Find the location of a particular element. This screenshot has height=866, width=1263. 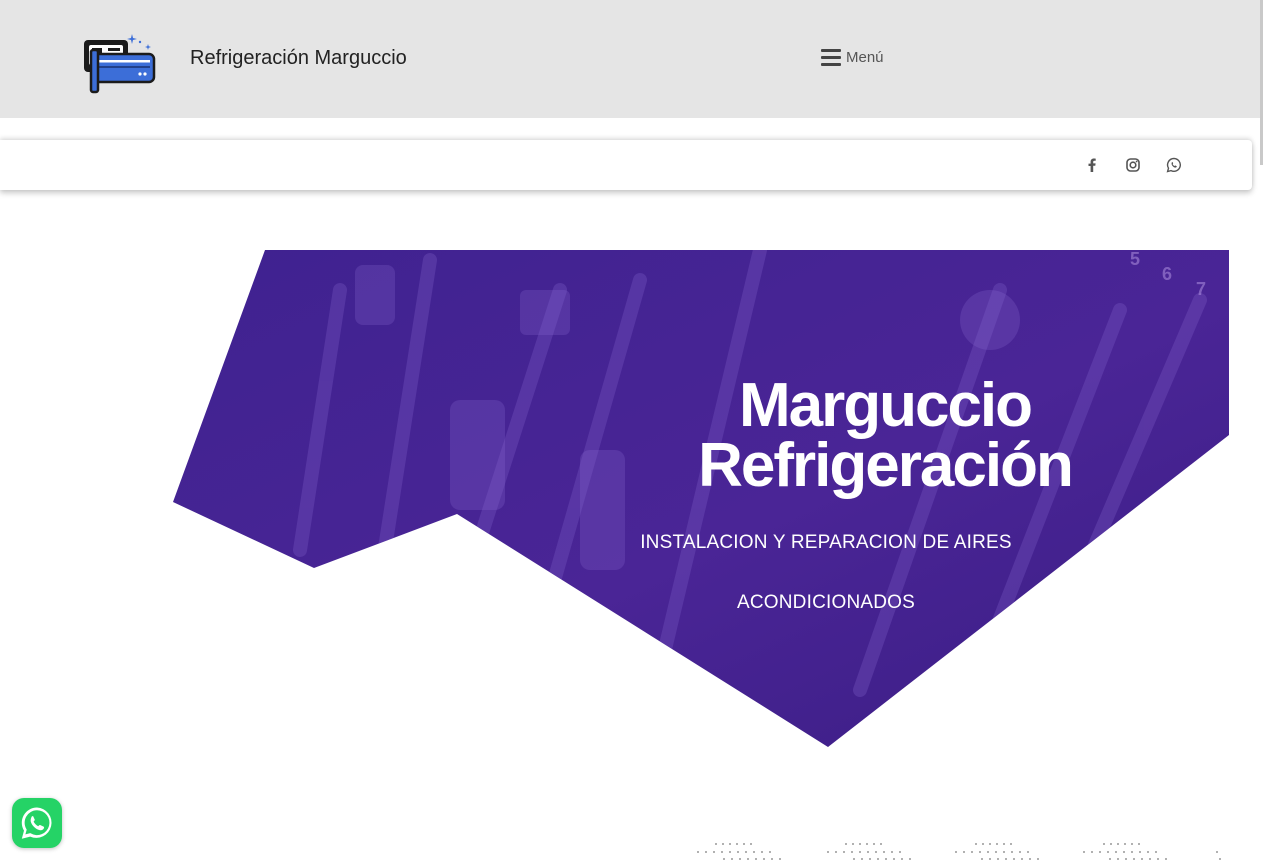

svg-text: 6 is located at coordinates (1167, 274).